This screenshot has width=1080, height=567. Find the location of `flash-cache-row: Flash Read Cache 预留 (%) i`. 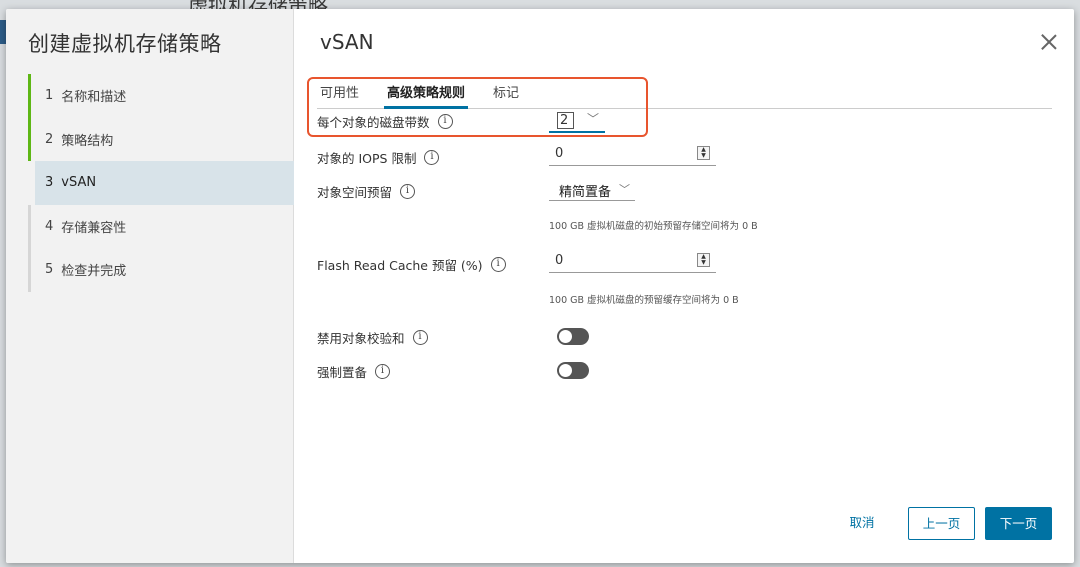

flash-cache-row: Flash Read Cache 预留 (%) i is located at coordinates (411, 264).